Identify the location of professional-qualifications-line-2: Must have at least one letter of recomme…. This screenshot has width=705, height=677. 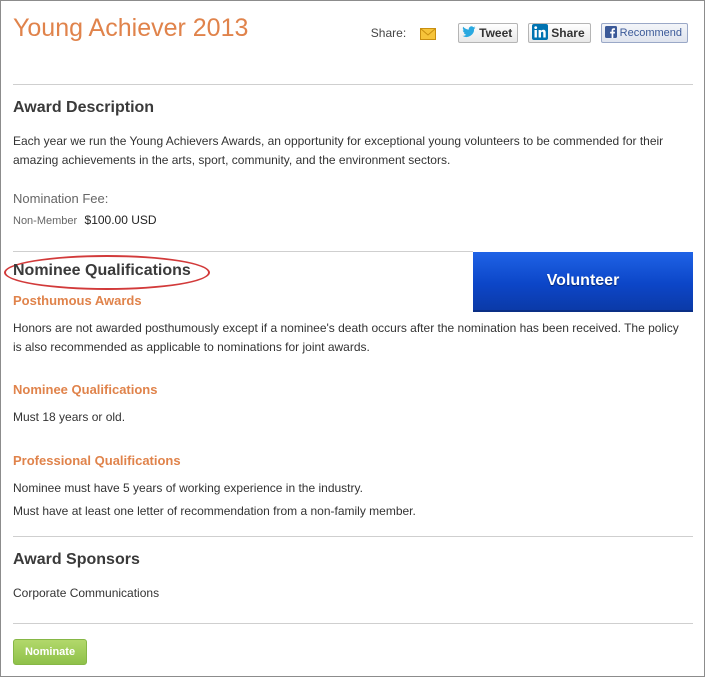
(214, 511).